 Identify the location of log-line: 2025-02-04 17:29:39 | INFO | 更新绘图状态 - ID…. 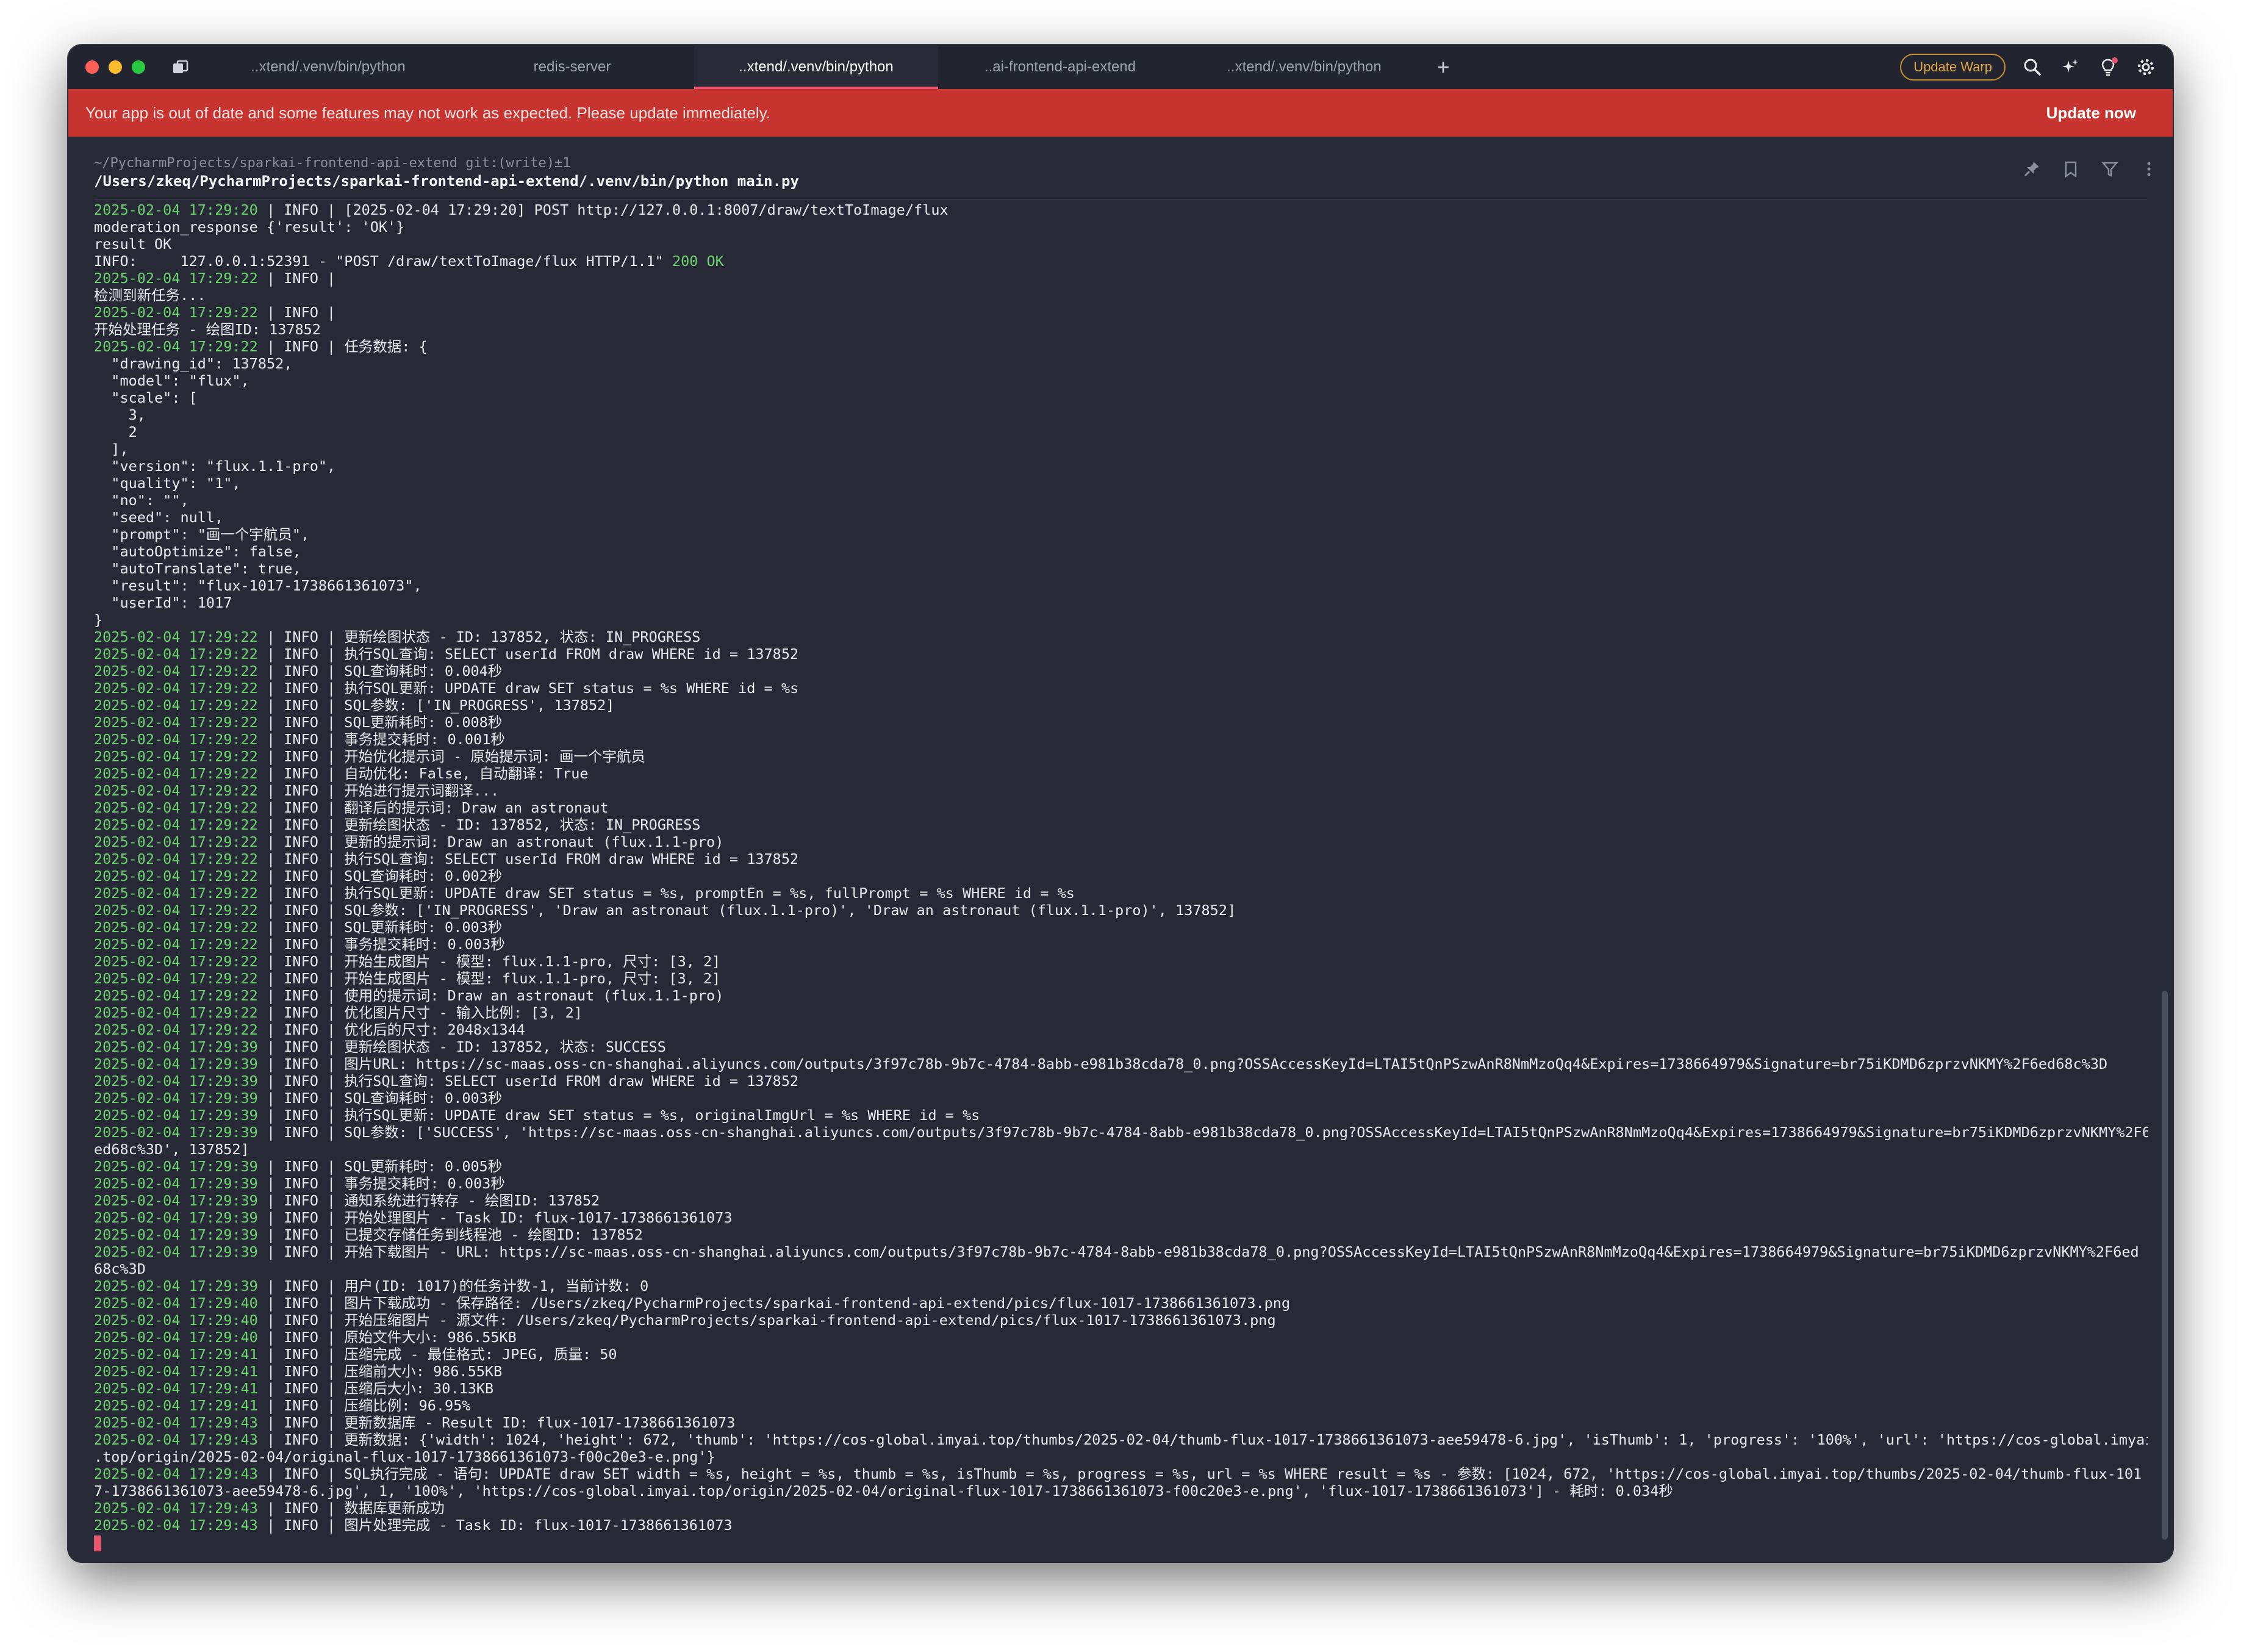
(1121, 1047).